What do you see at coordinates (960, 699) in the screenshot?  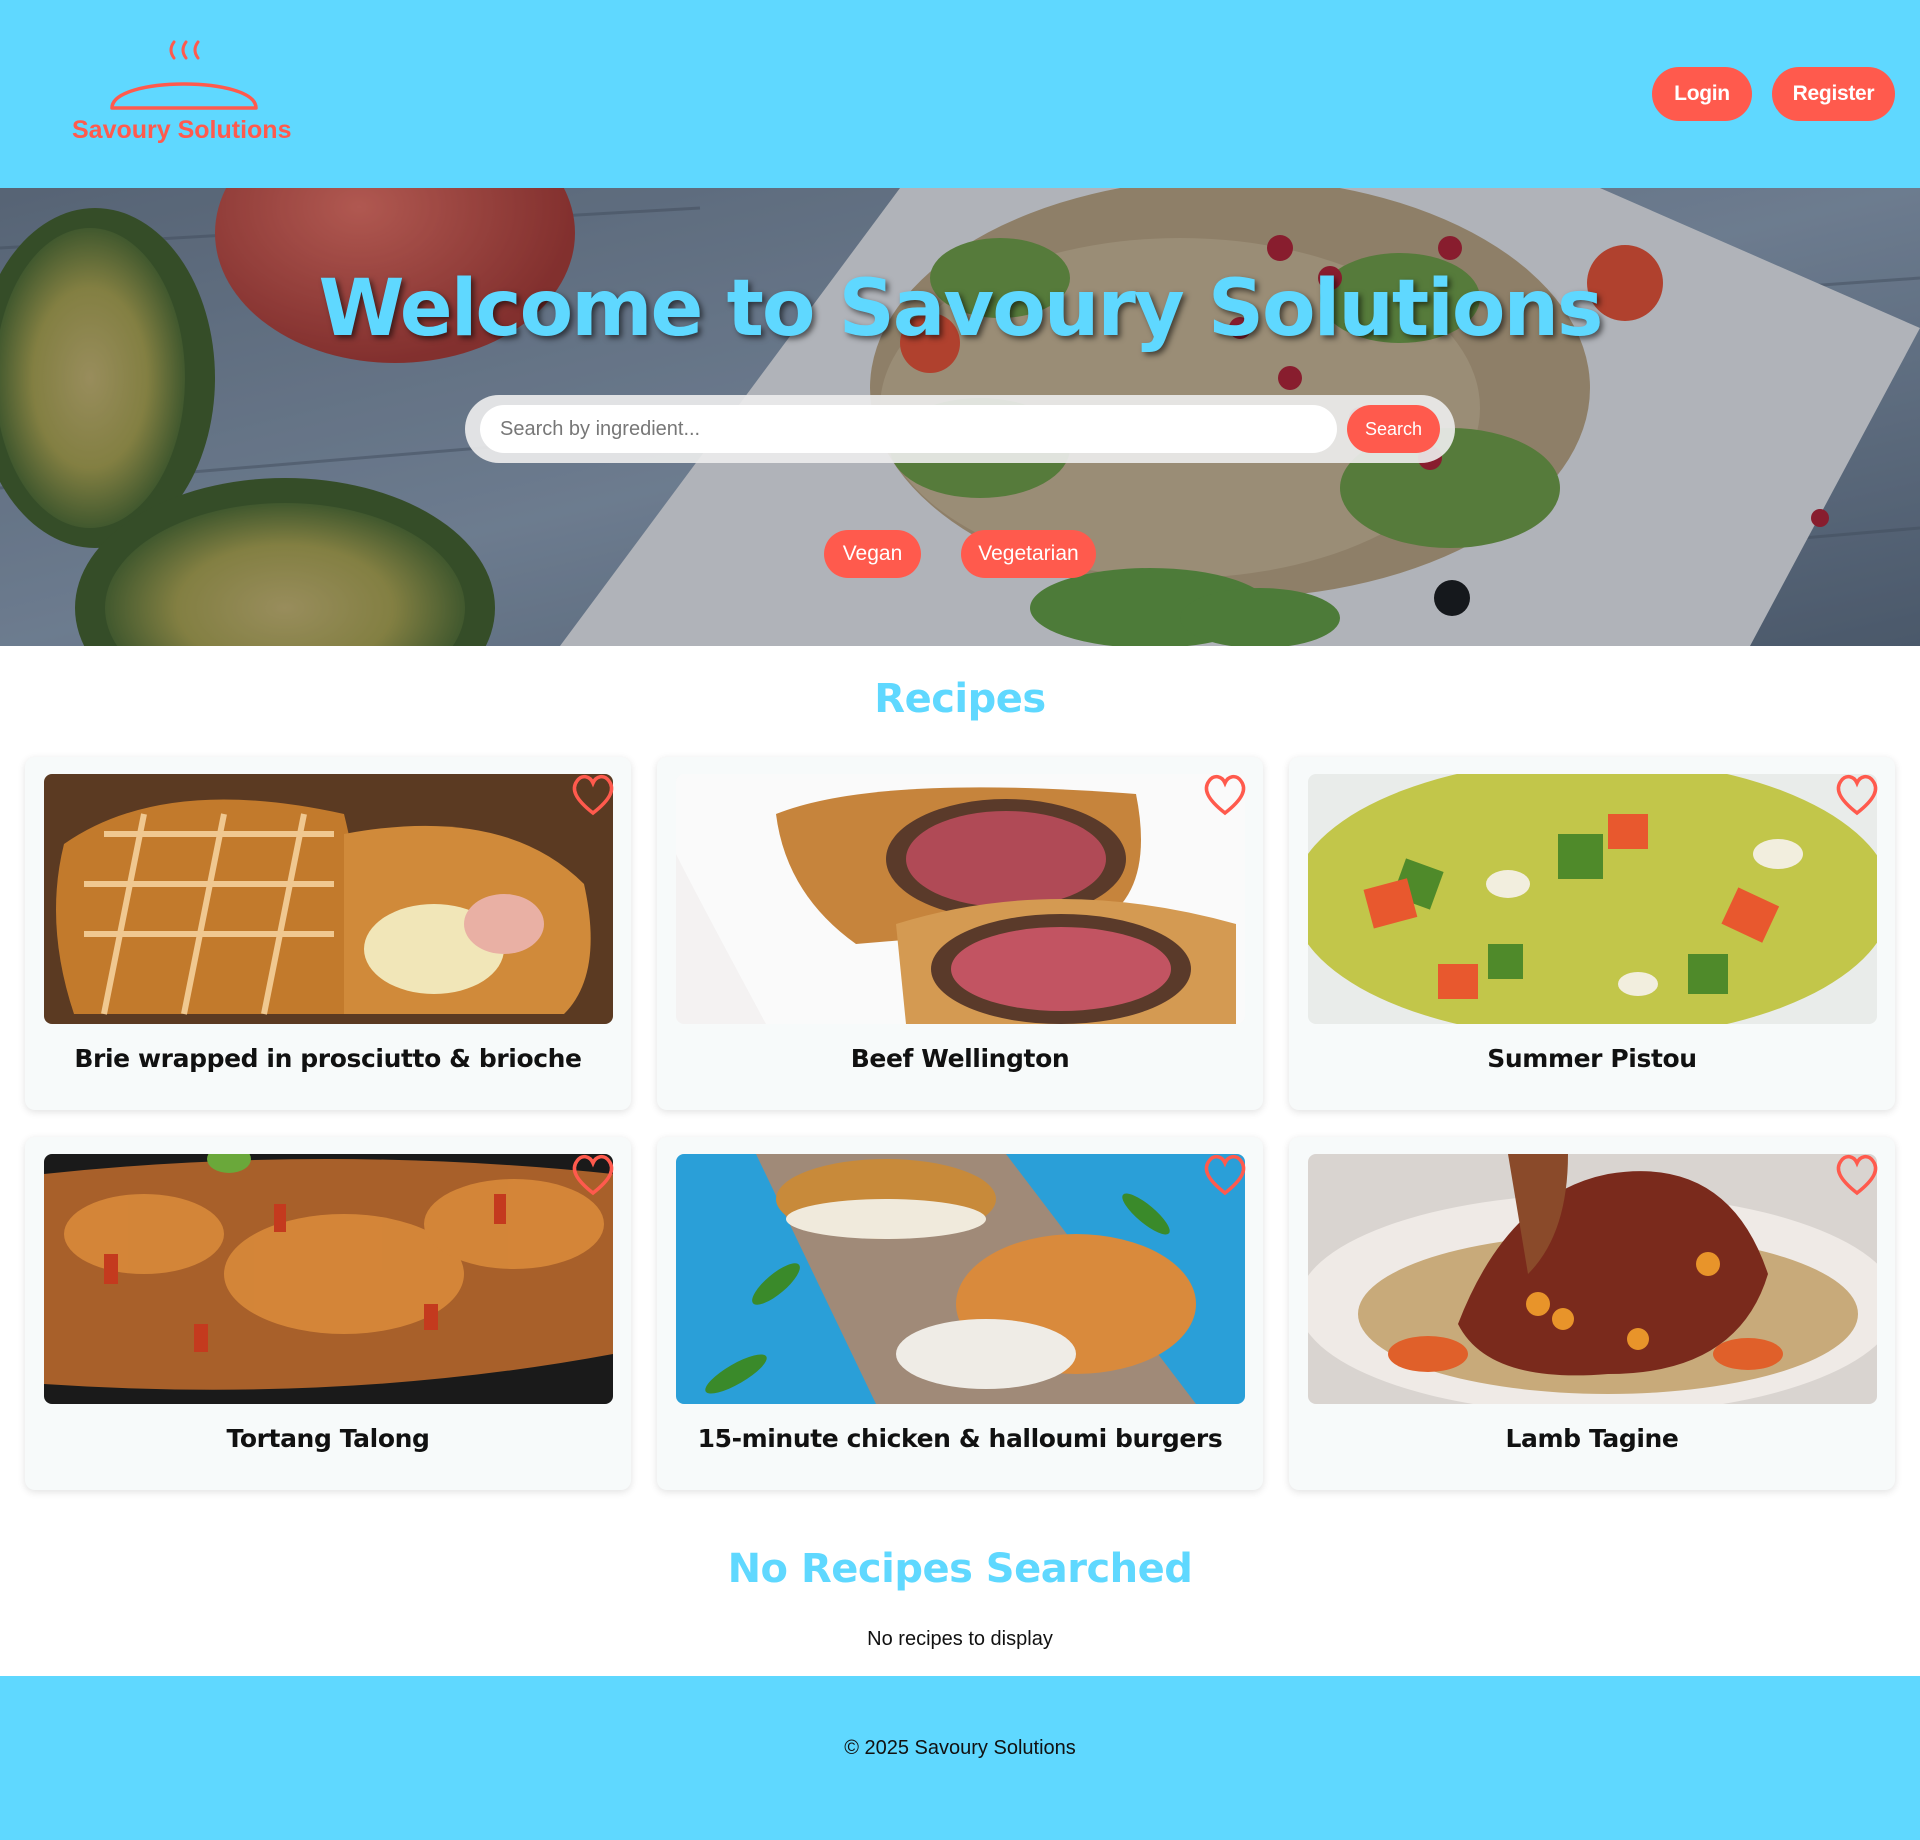 I see `recipes-heading: Recipes` at bounding box center [960, 699].